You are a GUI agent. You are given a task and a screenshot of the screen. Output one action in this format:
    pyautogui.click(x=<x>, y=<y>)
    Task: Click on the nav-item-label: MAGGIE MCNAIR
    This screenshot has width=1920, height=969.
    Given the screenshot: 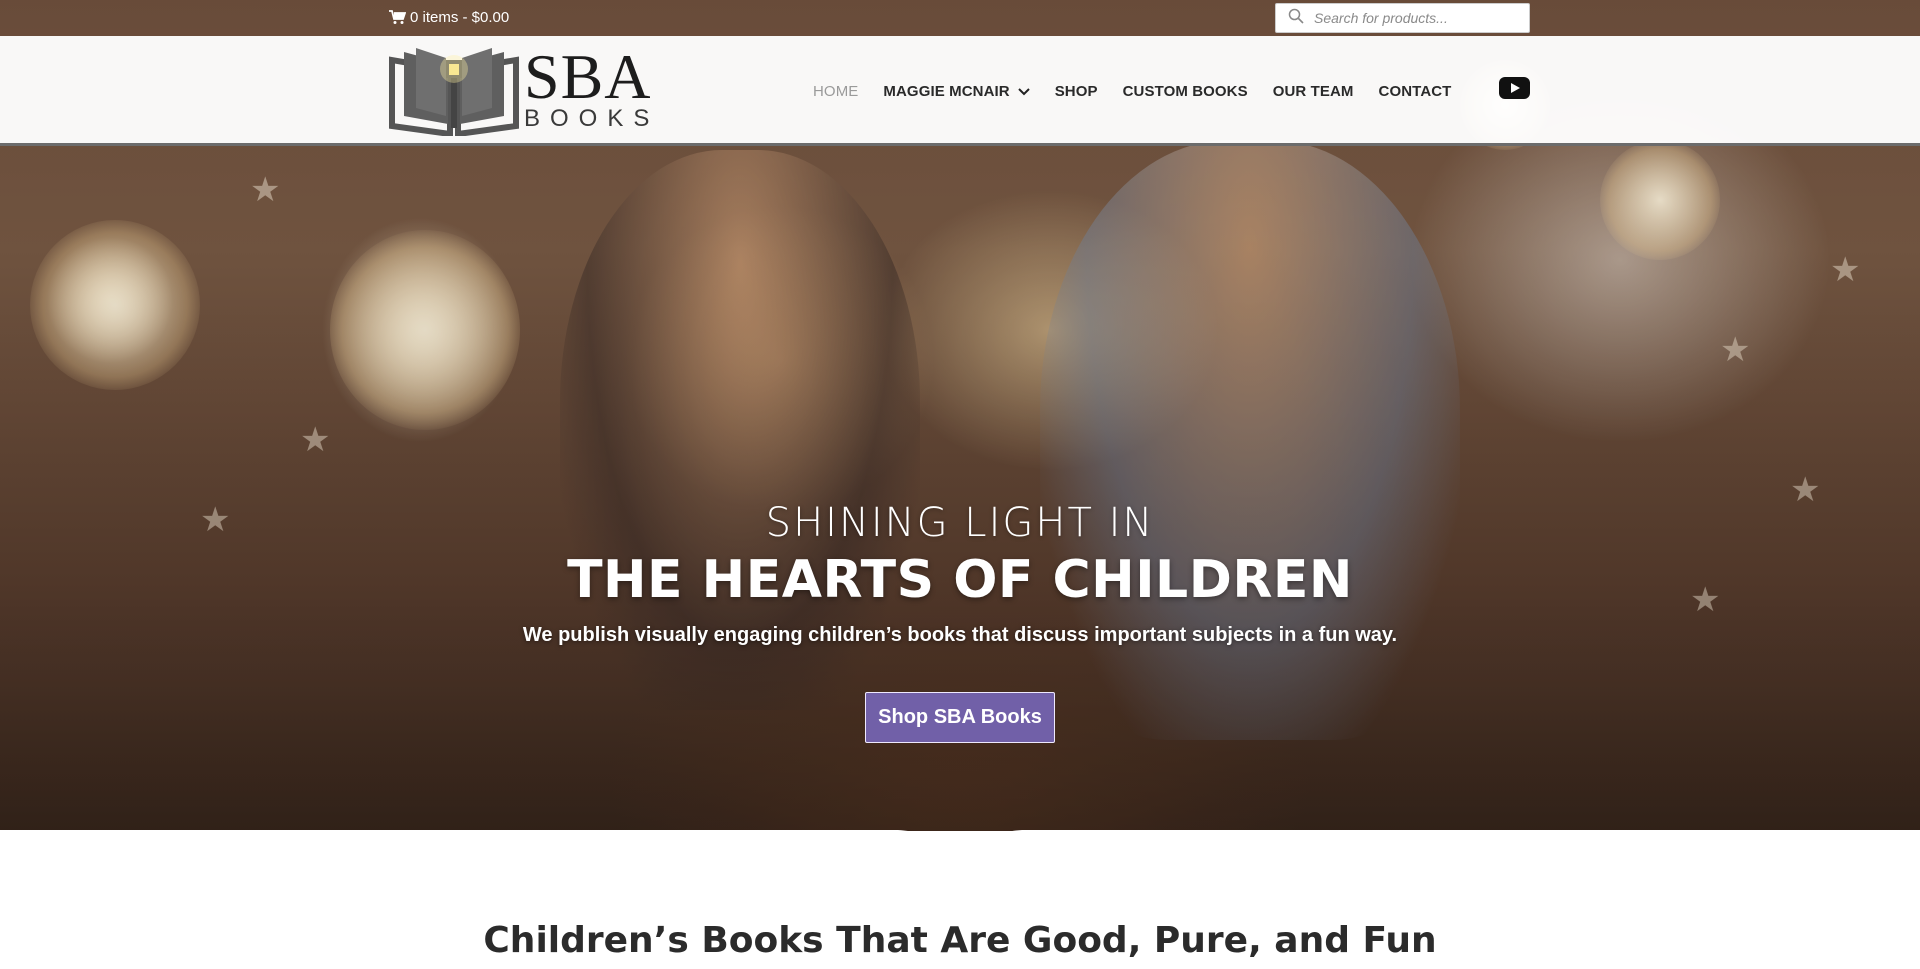 What is the action you would take?
    pyautogui.click(x=946, y=91)
    